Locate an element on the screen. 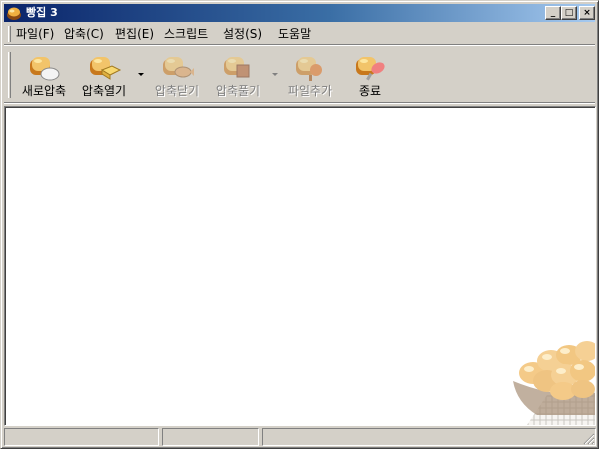  title-bar: 빵집 3 _ □ × is located at coordinates (299, 13).